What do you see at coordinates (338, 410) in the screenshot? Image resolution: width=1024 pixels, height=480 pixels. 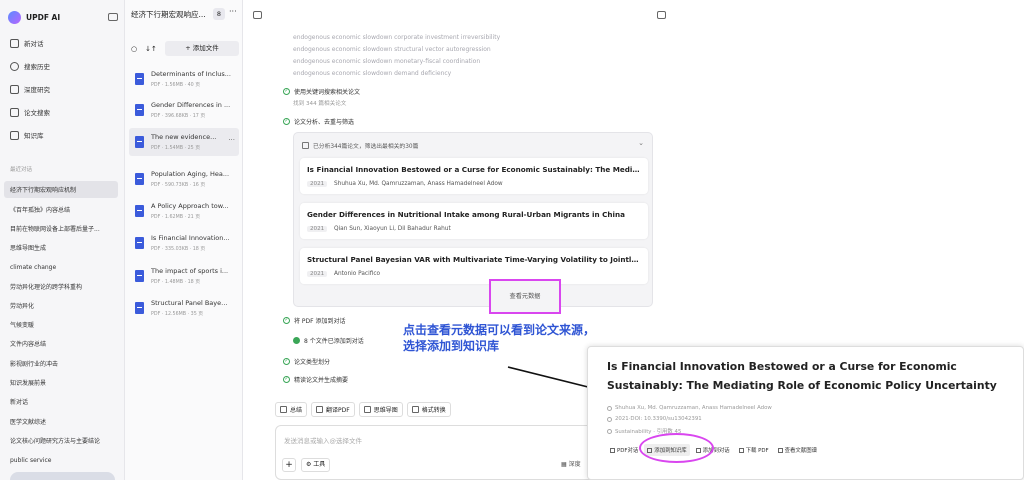 I see `action-label: 翻译PDF` at bounding box center [338, 410].